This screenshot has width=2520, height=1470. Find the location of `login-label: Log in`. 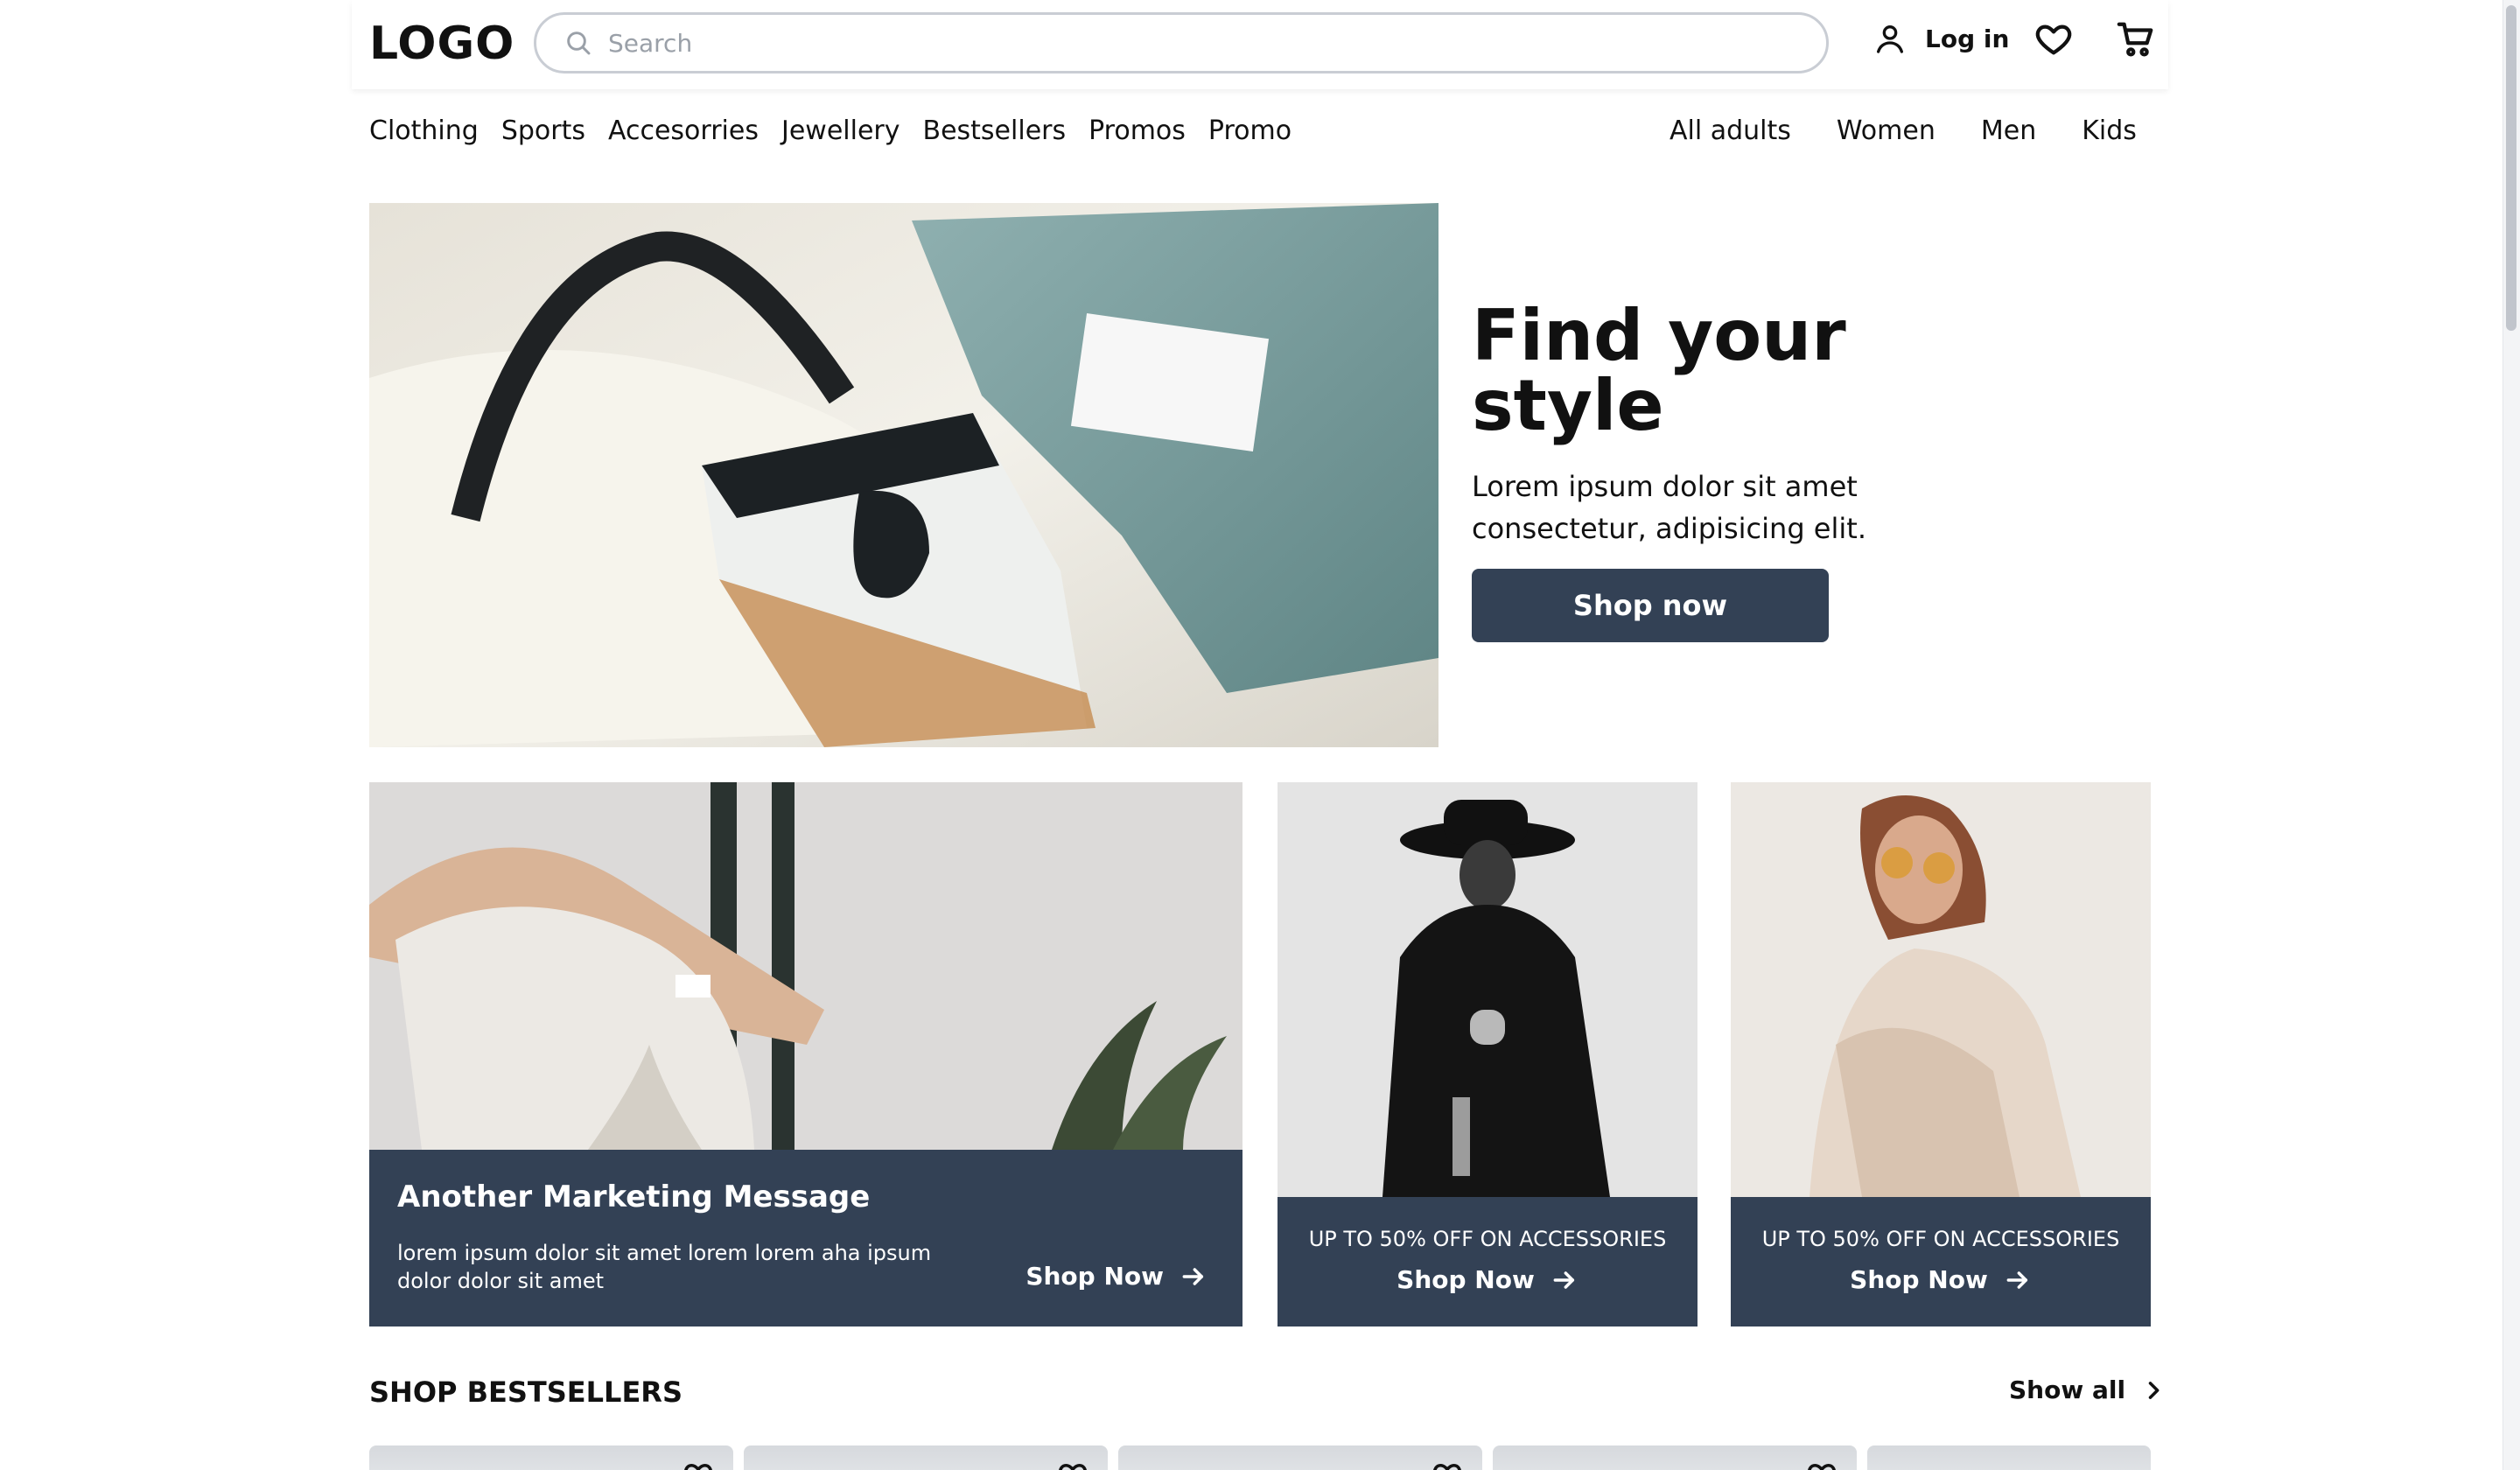

login-label: Log in is located at coordinates (1967, 38).